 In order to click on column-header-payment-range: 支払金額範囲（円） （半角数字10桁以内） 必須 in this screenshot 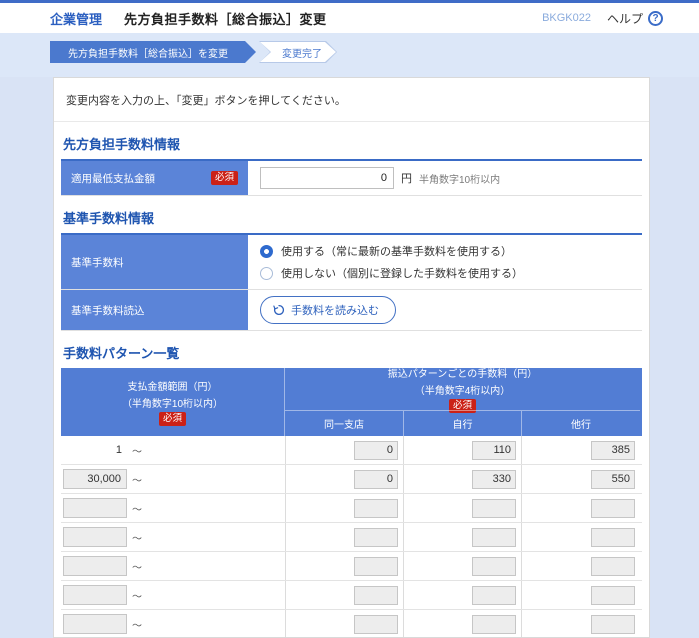, I will do `click(173, 402)`.